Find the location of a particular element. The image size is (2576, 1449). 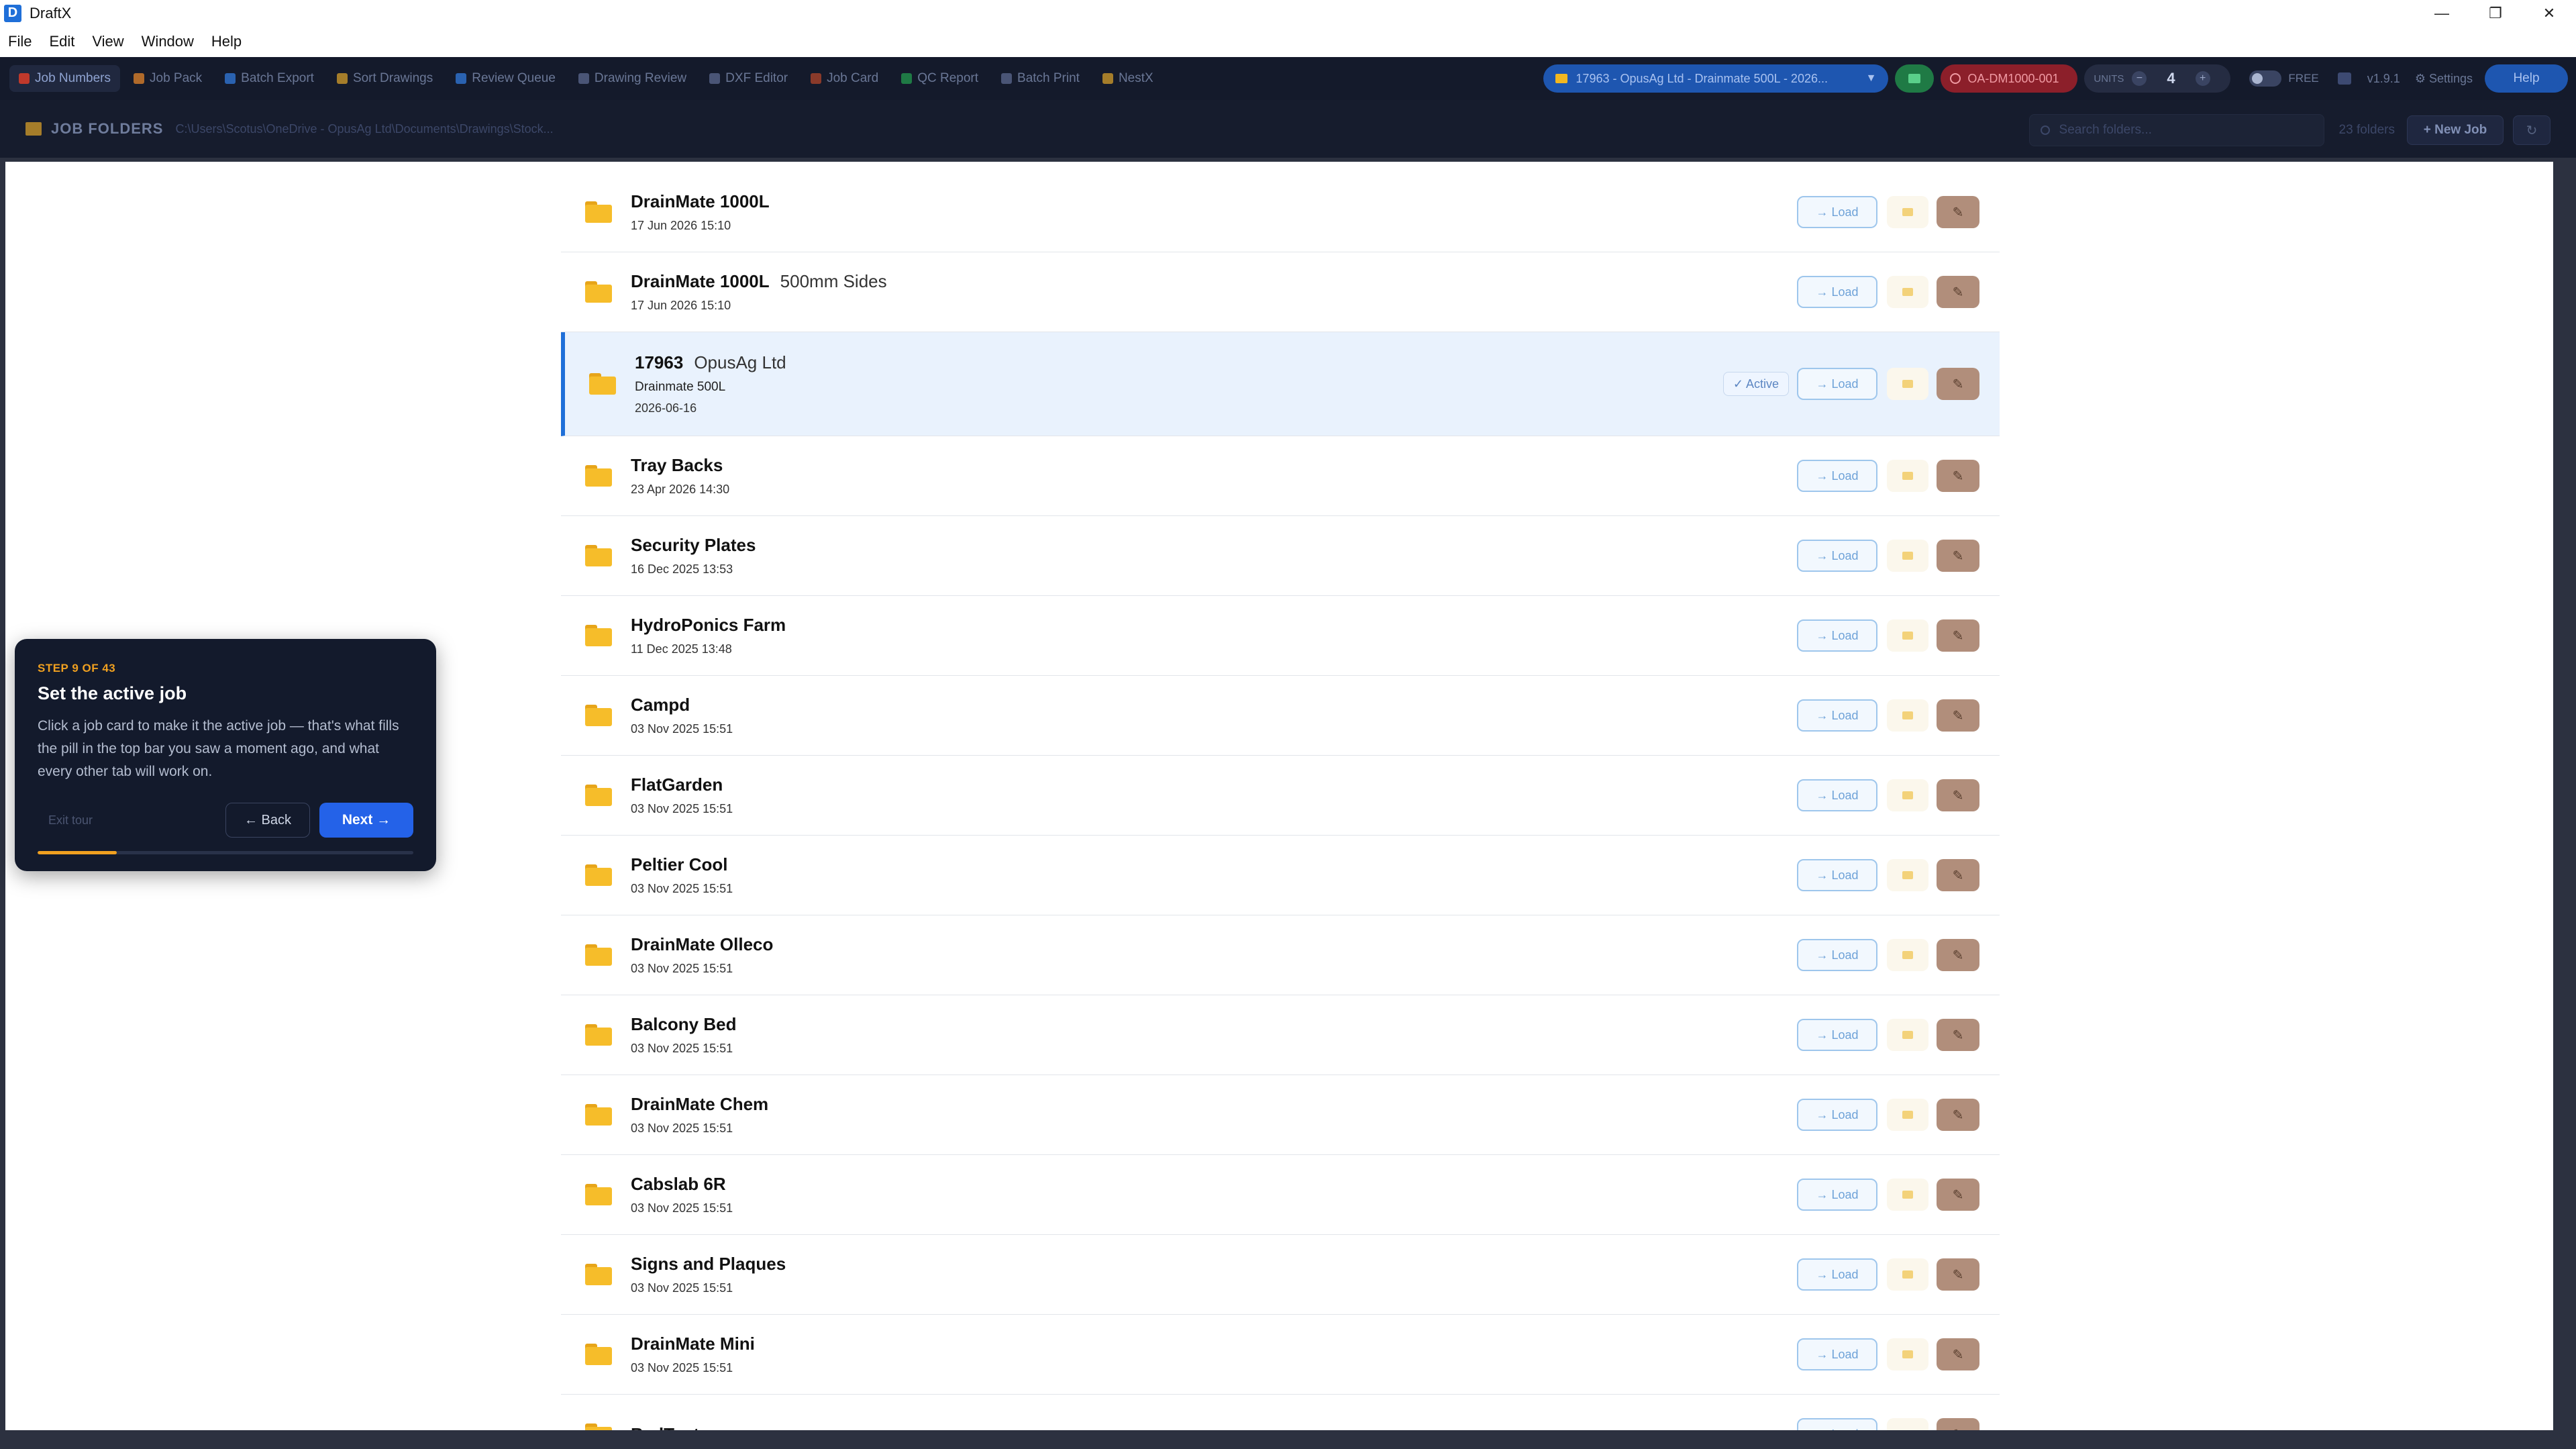

job-card: Peltier Cool 03 Nov 2025 15:51 → Load ✎ is located at coordinates (1280, 875).